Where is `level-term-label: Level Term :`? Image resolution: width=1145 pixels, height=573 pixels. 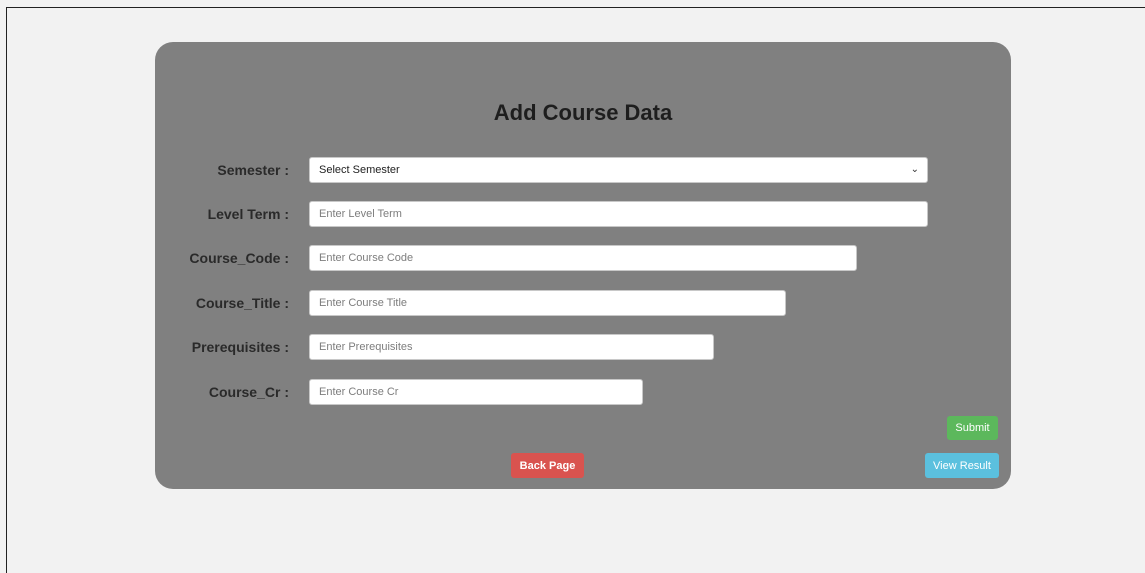
level-term-label: Level Term : is located at coordinates (248, 214).